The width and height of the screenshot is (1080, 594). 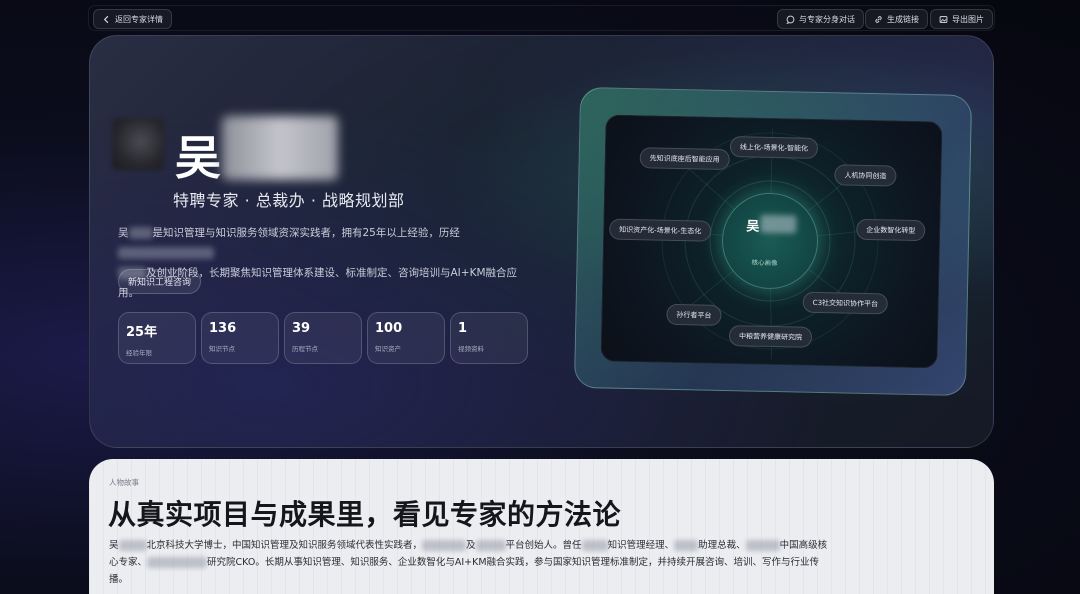 I want to click on story-text: 助理总裁、, so click(x=722, y=545).